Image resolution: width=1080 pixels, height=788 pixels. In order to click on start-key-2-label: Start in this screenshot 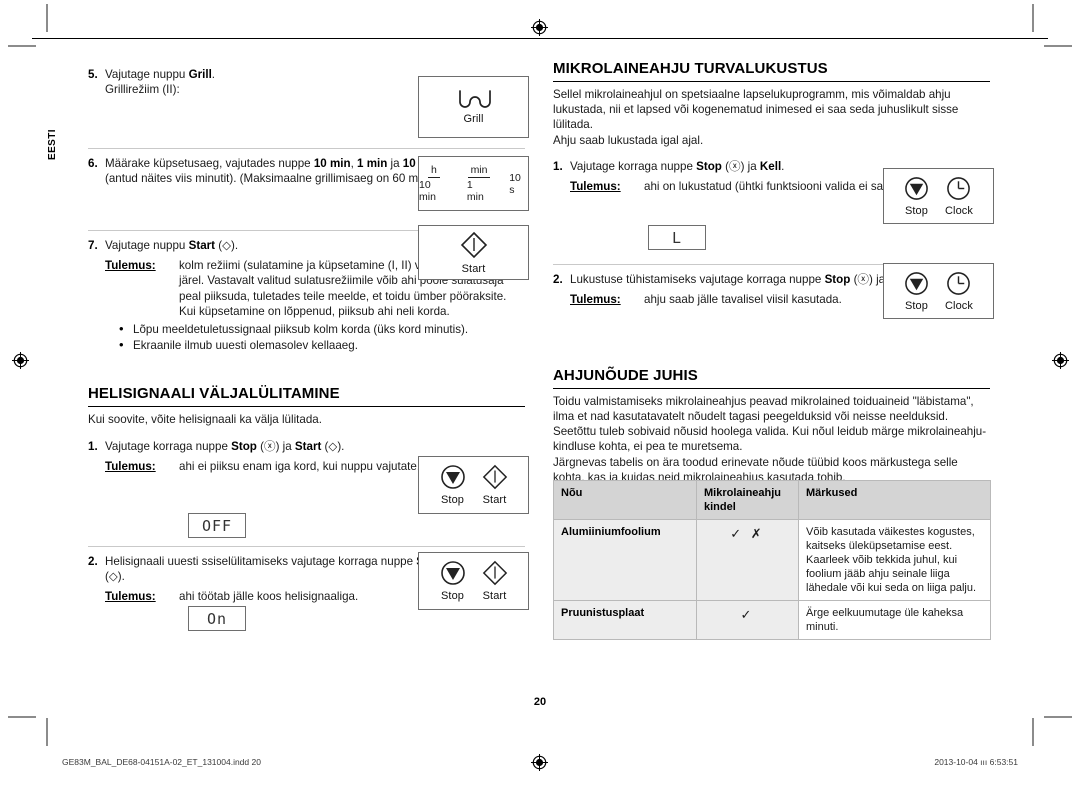, I will do `click(494, 596)`.